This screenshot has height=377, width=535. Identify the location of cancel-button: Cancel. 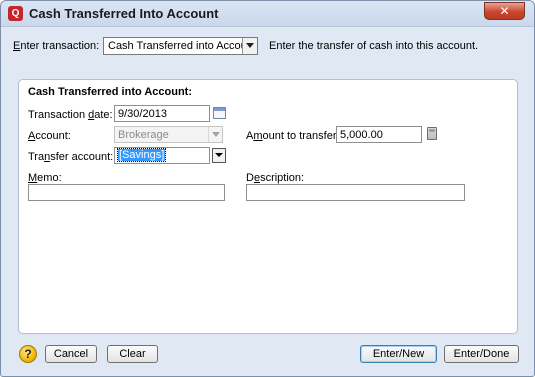
(71, 354).